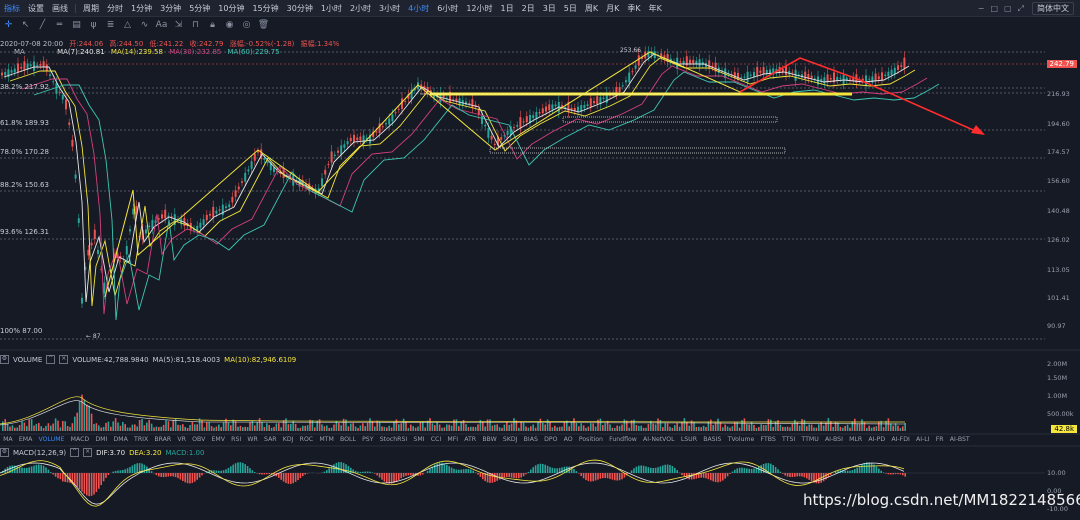 This screenshot has height=520, width=1080. Describe the element at coordinates (288, 441) in the screenshot. I see `indicator-tab: KDJ` at that location.